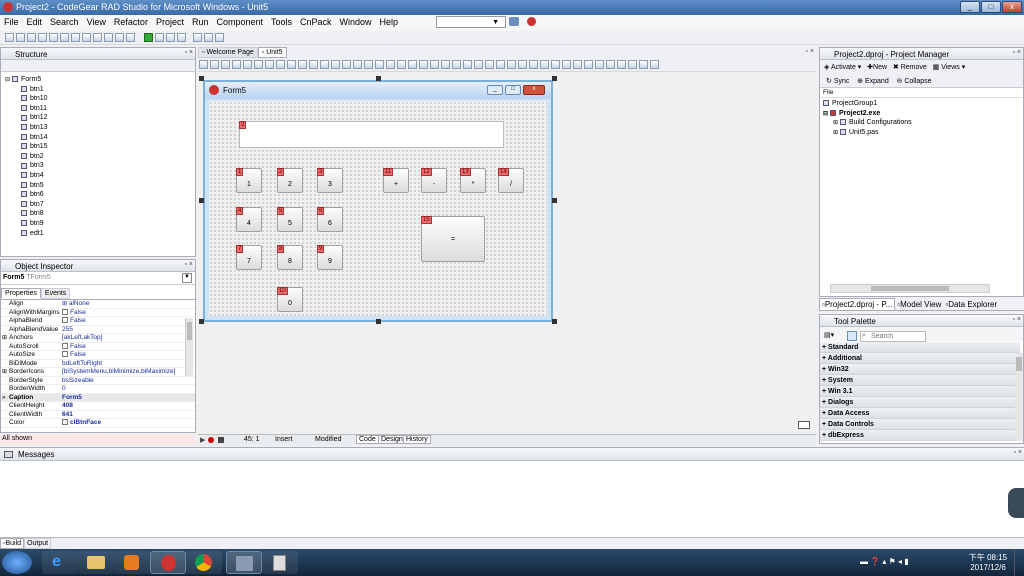 This screenshot has width=1024, height=576. I want to click on tree-item: btn14, so click(100, 138).